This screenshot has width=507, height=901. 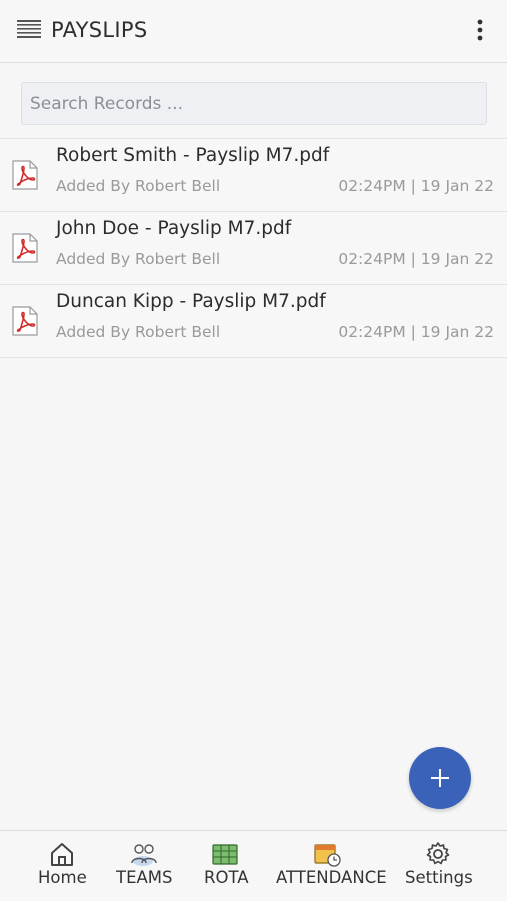 What do you see at coordinates (62, 854) in the screenshot?
I see `home-icon` at bounding box center [62, 854].